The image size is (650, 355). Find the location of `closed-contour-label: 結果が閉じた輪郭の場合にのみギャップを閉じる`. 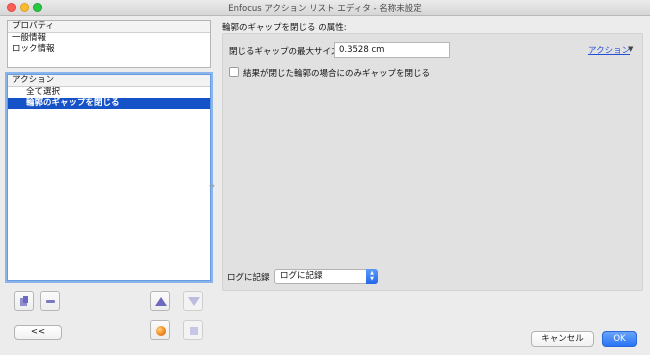

closed-contour-label: 結果が閉じた輪郭の場合にのみギャップを閉じる is located at coordinates (336, 73).